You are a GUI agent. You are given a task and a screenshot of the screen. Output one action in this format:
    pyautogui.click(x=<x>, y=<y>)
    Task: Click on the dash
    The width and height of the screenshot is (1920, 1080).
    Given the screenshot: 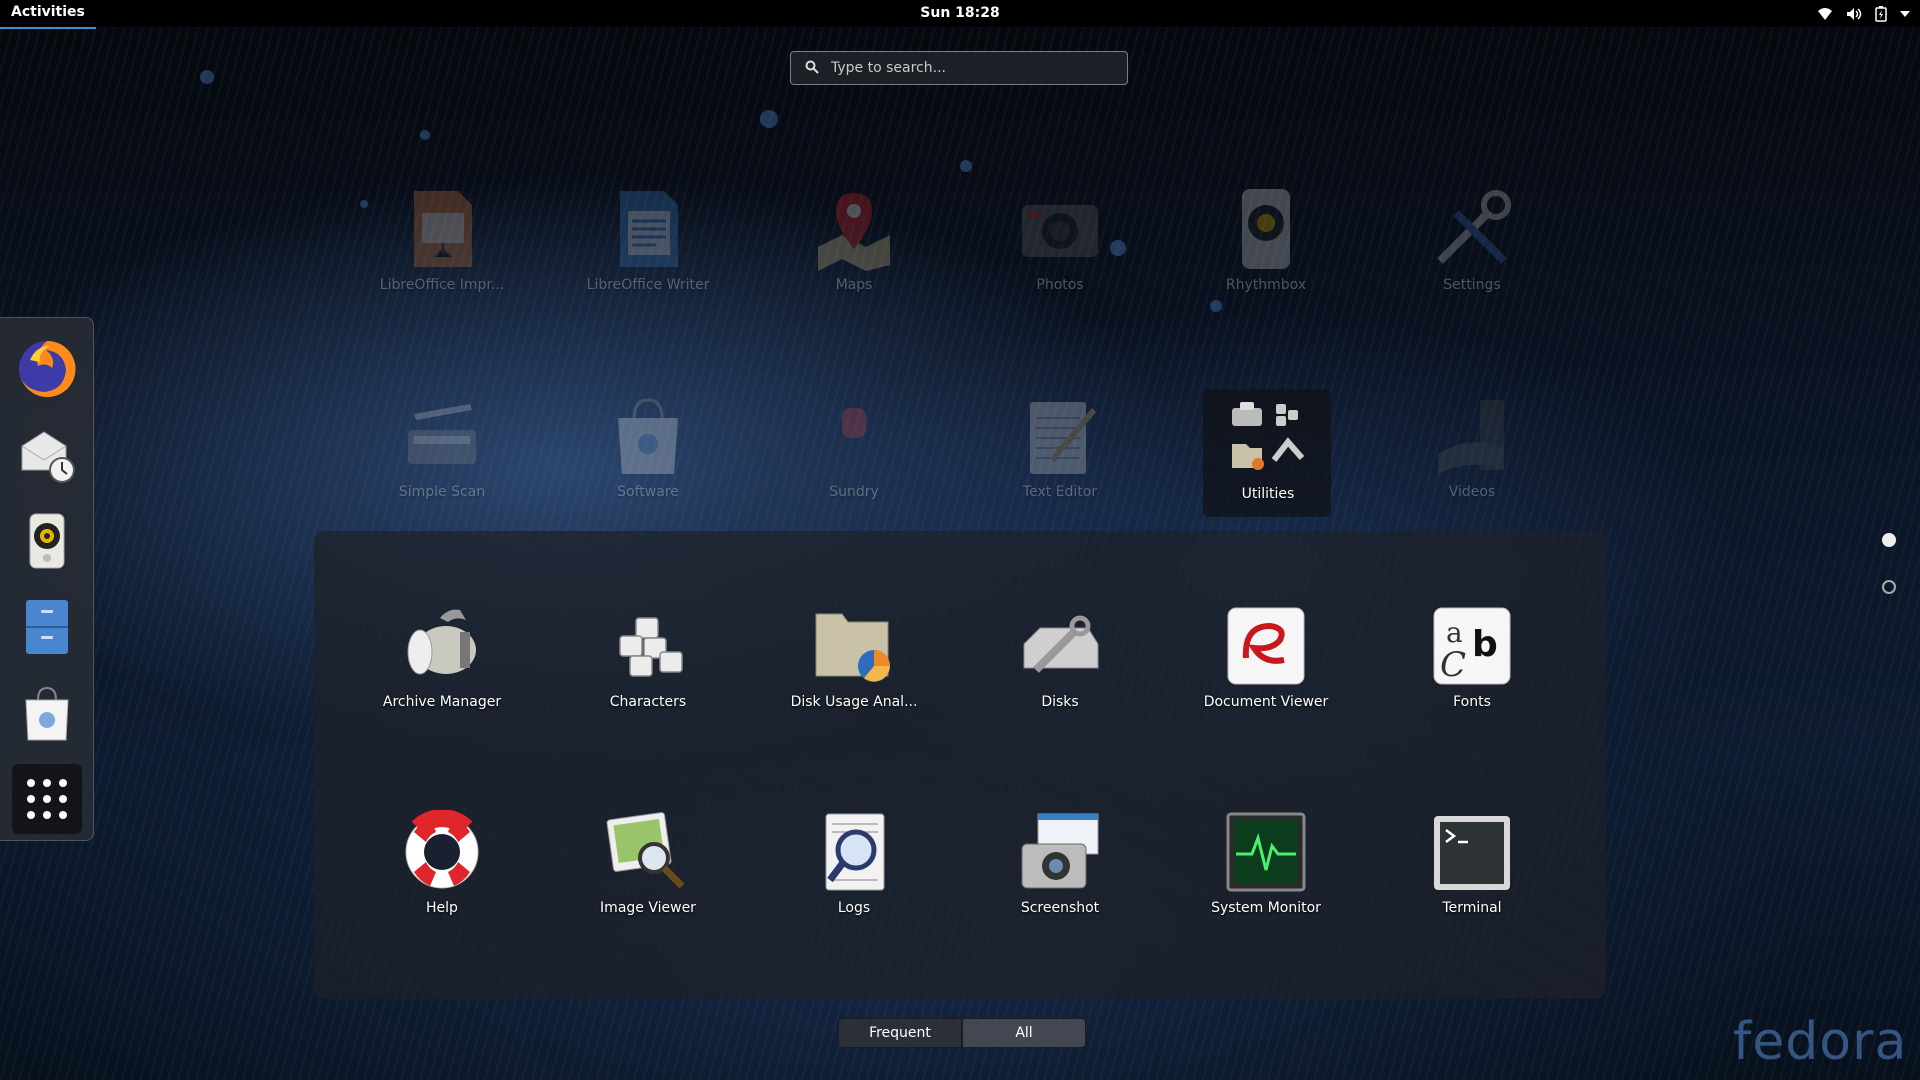 What is the action you would take?
    pyautogui.click(x=47, y=579)
    